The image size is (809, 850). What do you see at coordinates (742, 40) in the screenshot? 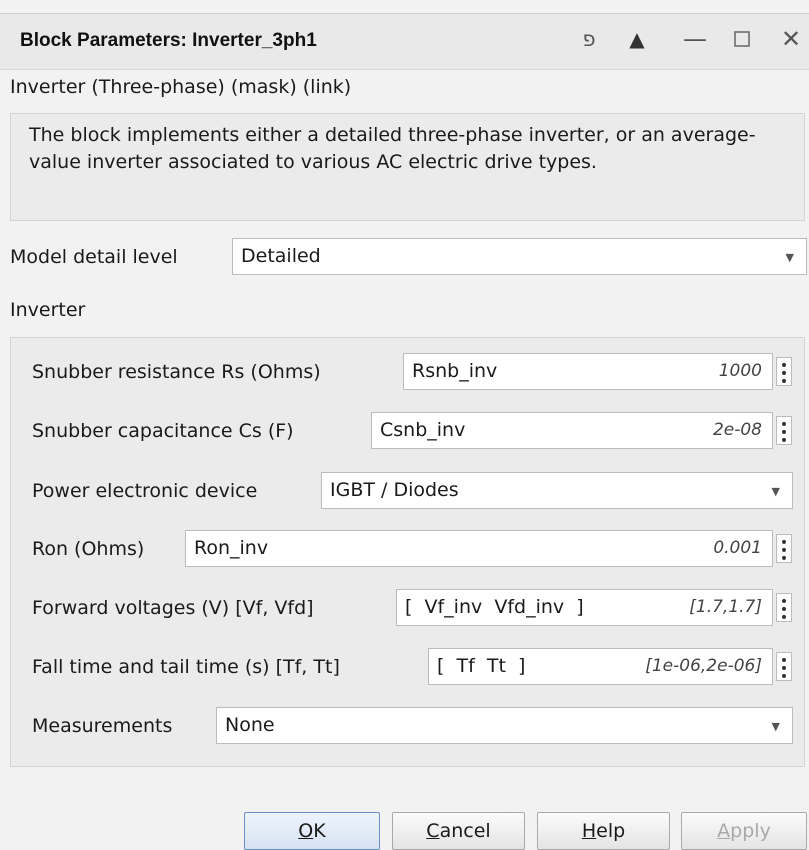
I see `maximize-icon` at bounding box center [742, 40].